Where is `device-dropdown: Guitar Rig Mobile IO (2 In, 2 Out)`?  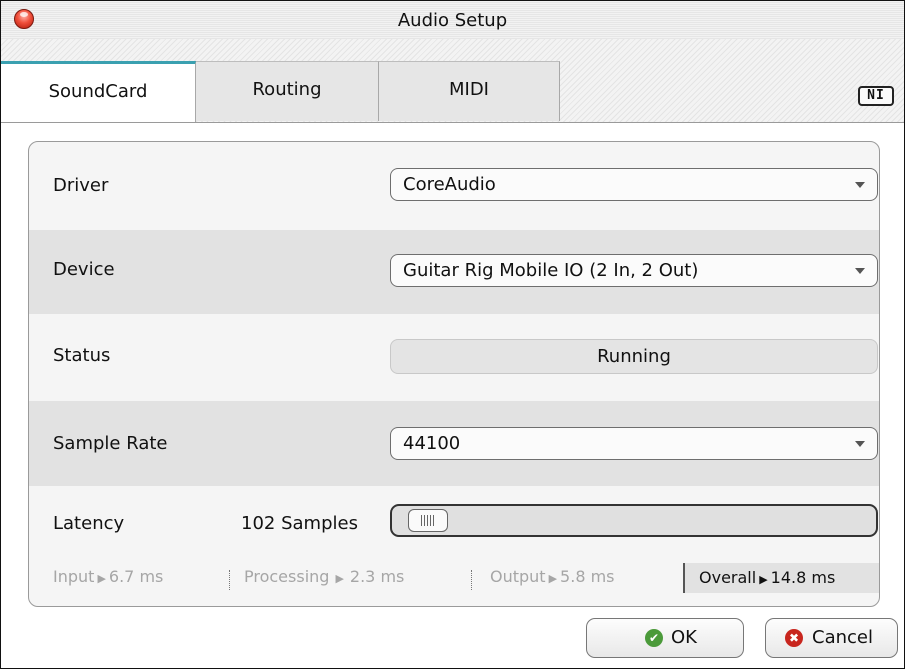
device-dropdown: Guitar Rig Mobile IO (2 In, 2 Out) is located at coordinates (634, 270).